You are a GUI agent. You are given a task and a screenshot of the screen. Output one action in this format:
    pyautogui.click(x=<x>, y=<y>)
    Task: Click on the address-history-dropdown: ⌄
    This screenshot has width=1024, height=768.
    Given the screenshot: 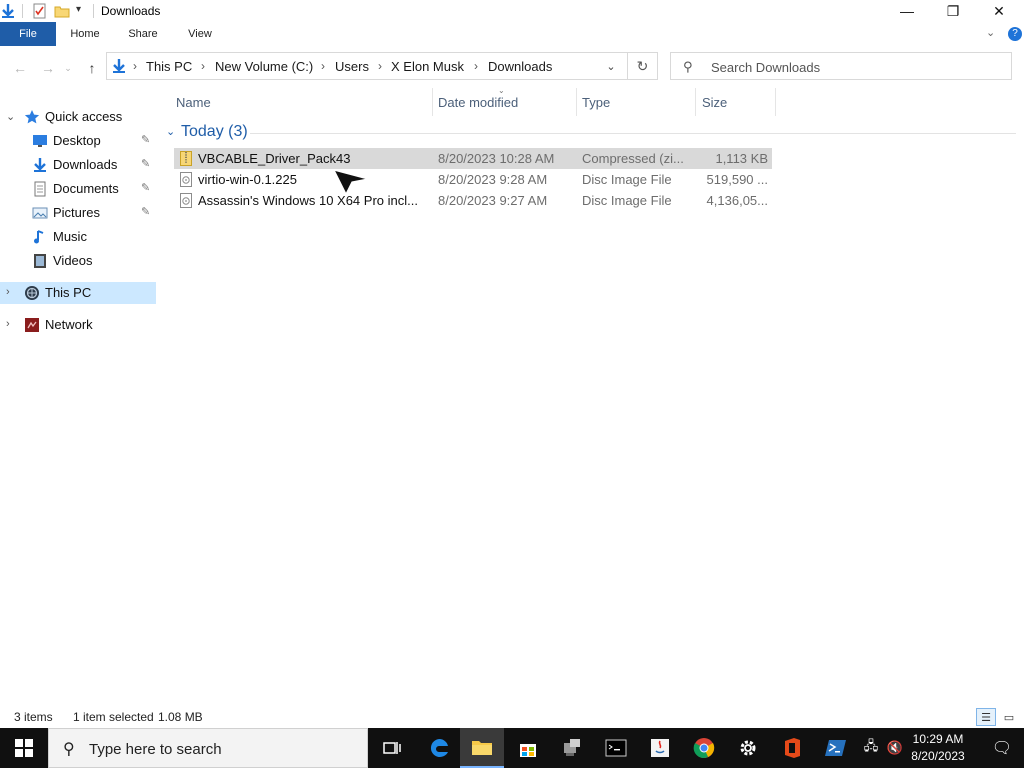 What is the action you would take?
    pyautogui.click(x=611, y=66)
    